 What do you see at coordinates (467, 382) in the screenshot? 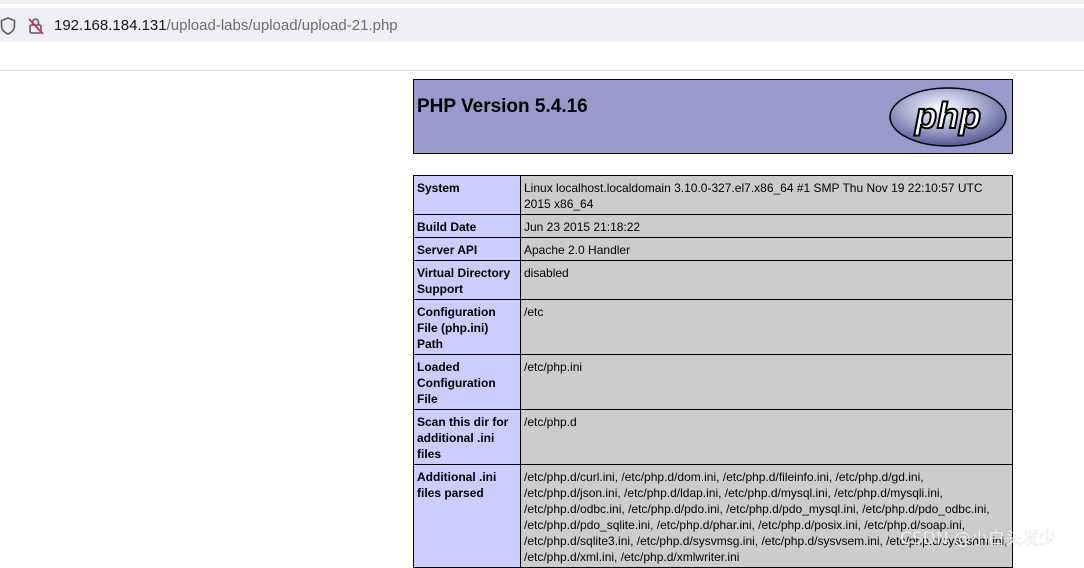
I see `row-key: Loaded Configuration File` at bounding box center [467, 382].